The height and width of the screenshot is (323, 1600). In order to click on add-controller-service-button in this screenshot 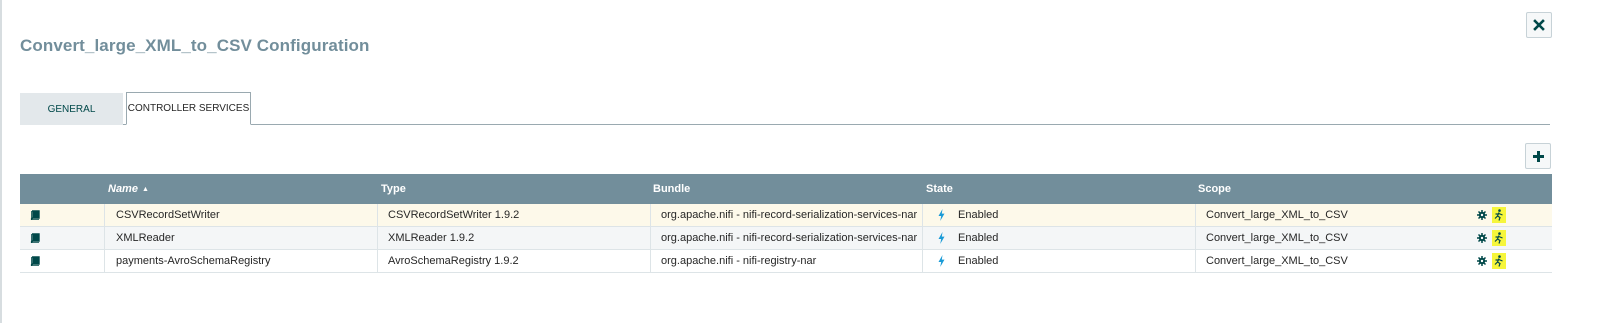, I will do `click(1538, 156)`.